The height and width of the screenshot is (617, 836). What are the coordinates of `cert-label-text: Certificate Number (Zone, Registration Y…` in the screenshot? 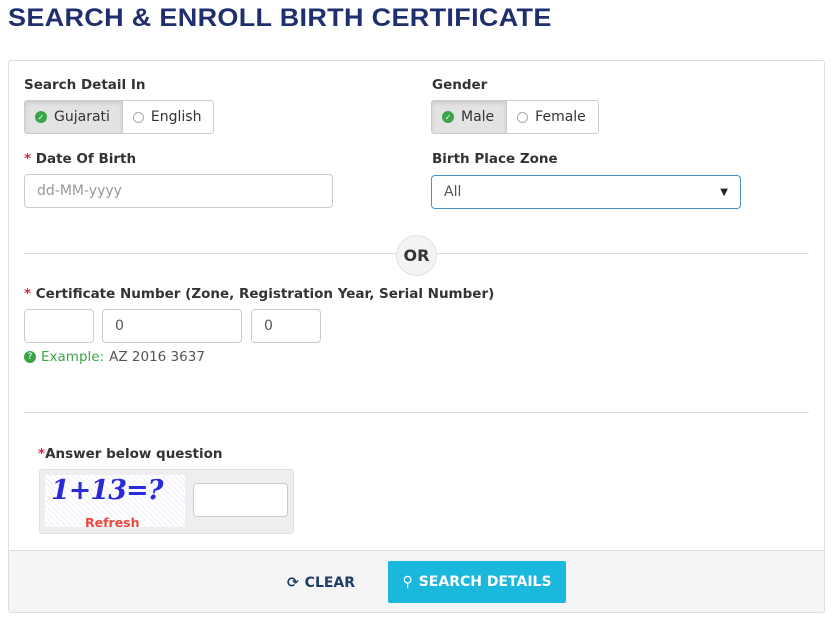 It's located at (265, 294).